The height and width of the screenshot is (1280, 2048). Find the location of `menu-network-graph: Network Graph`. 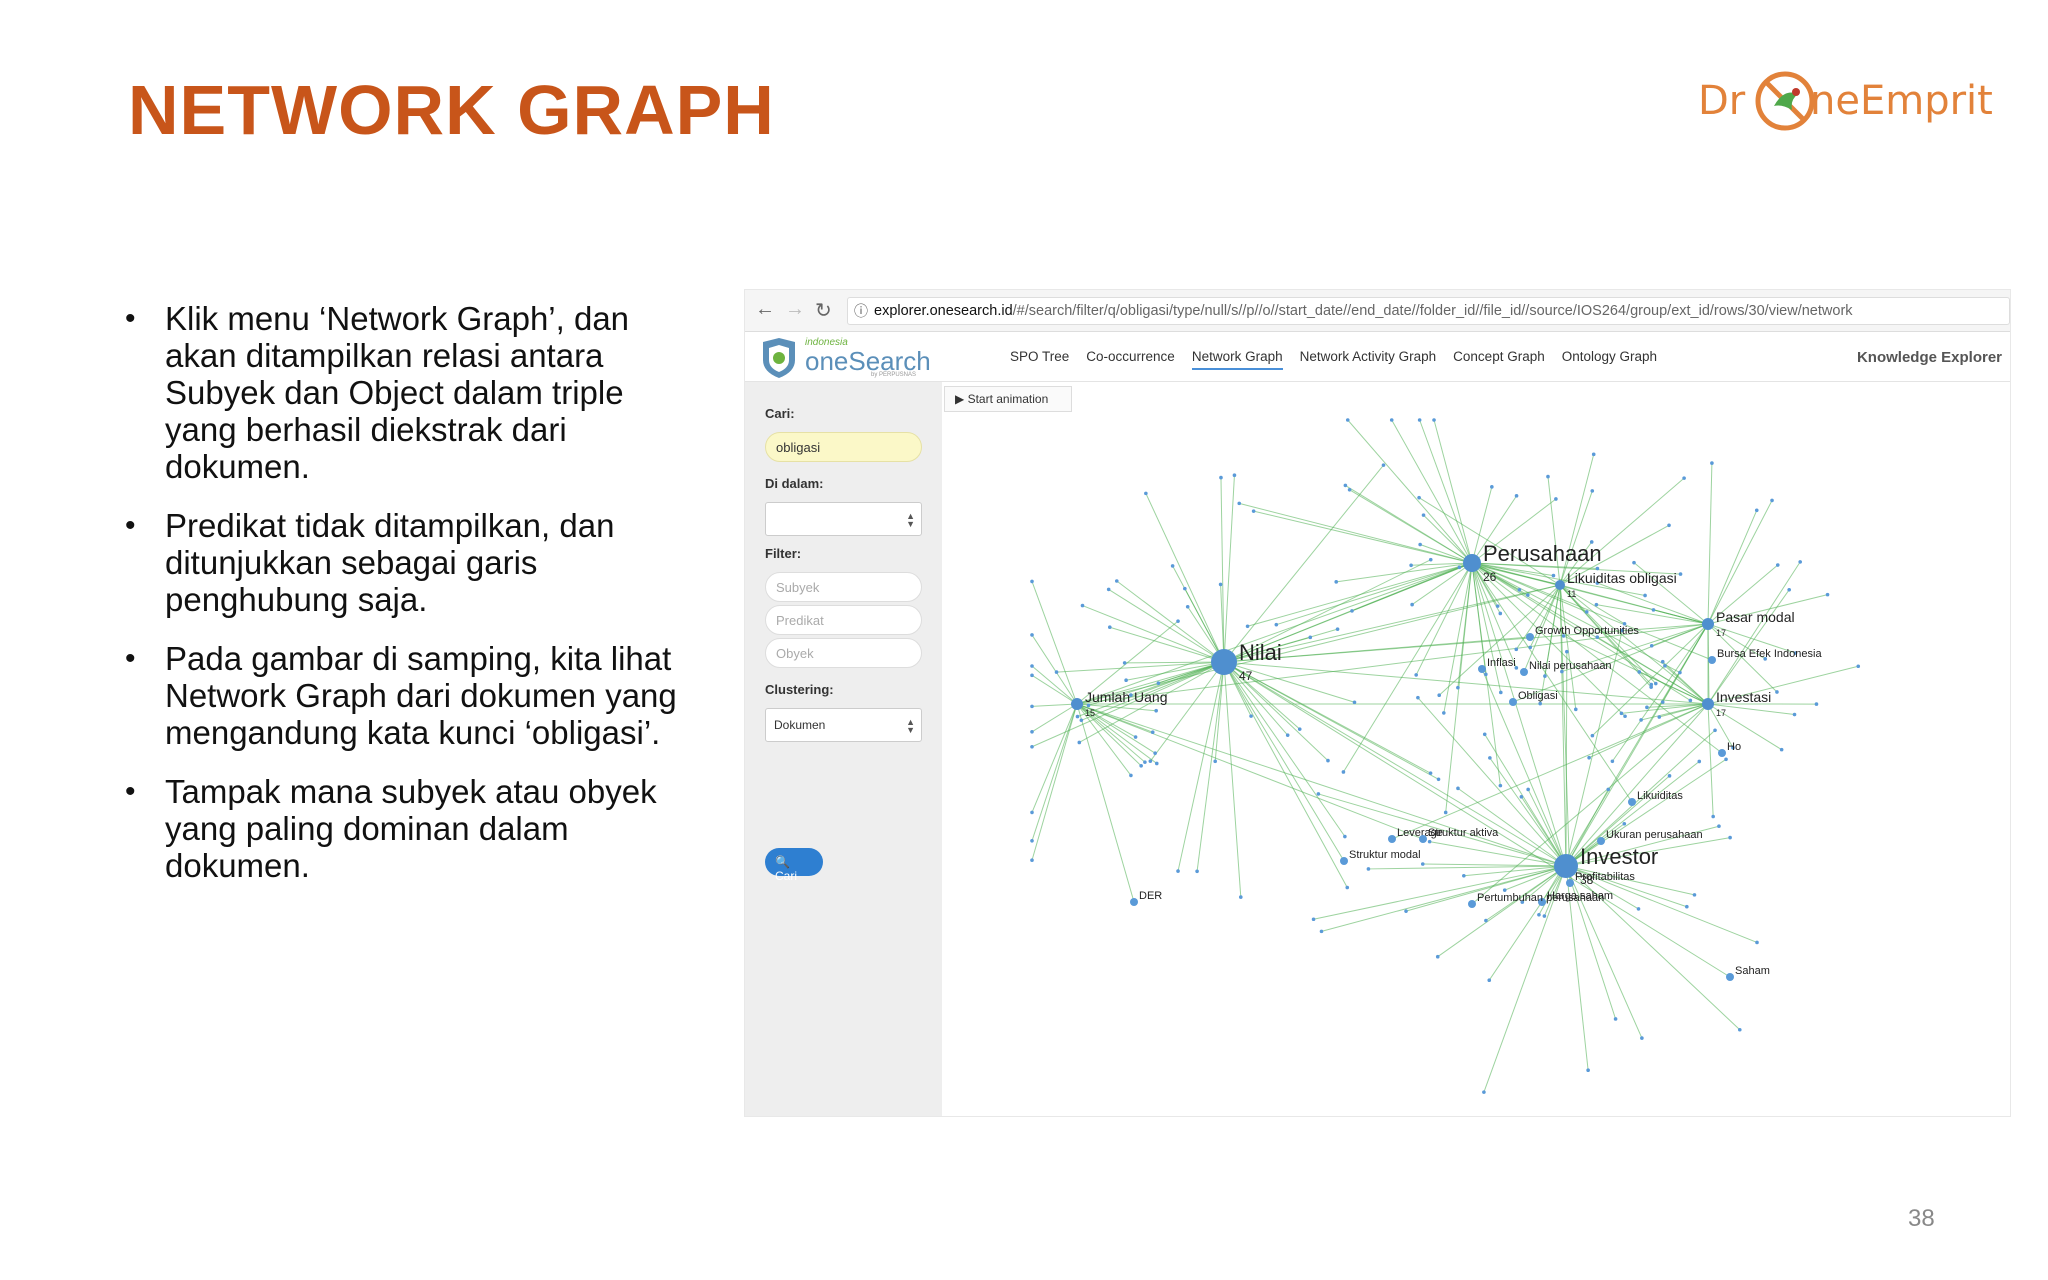

menu-network-graph: Network Graph is located at coordinates (1237, 359).